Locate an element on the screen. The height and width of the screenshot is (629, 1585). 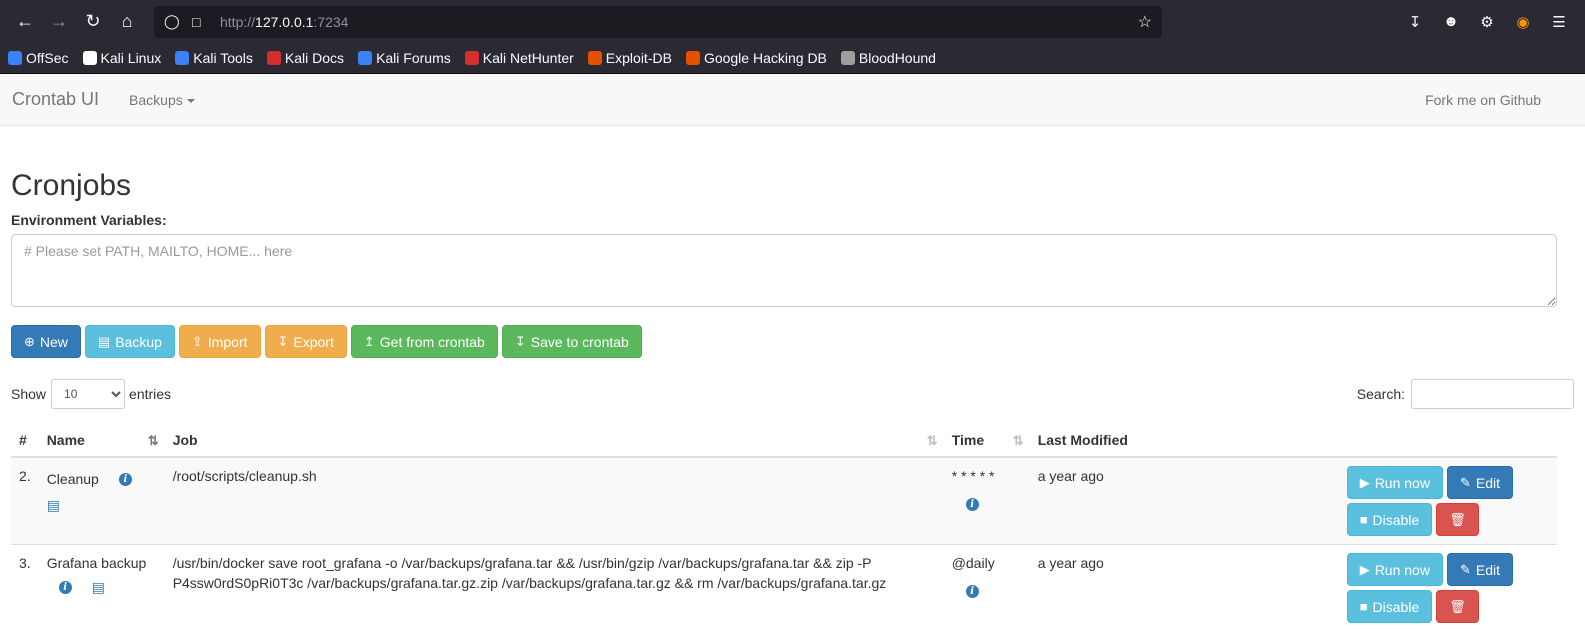
page-icon: □ is located at coordinates (202, 22).